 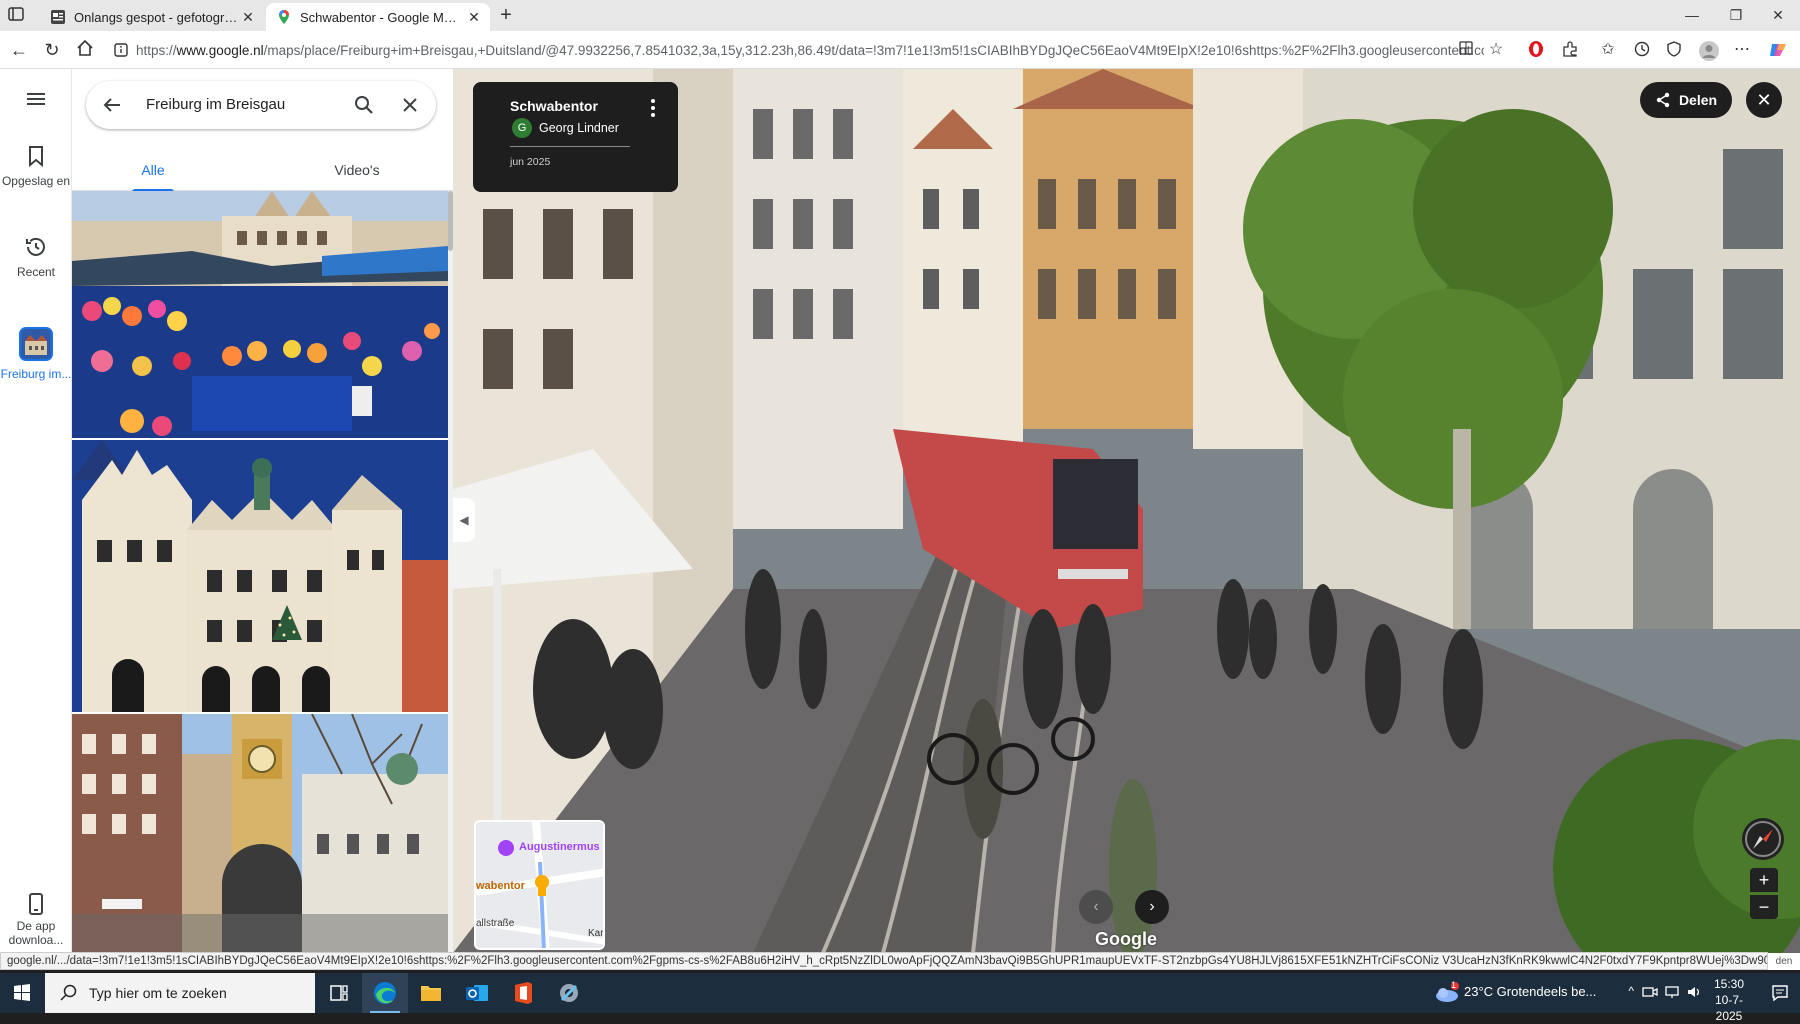 I want to click on clear-search-icon, so click(x=410, y=107).